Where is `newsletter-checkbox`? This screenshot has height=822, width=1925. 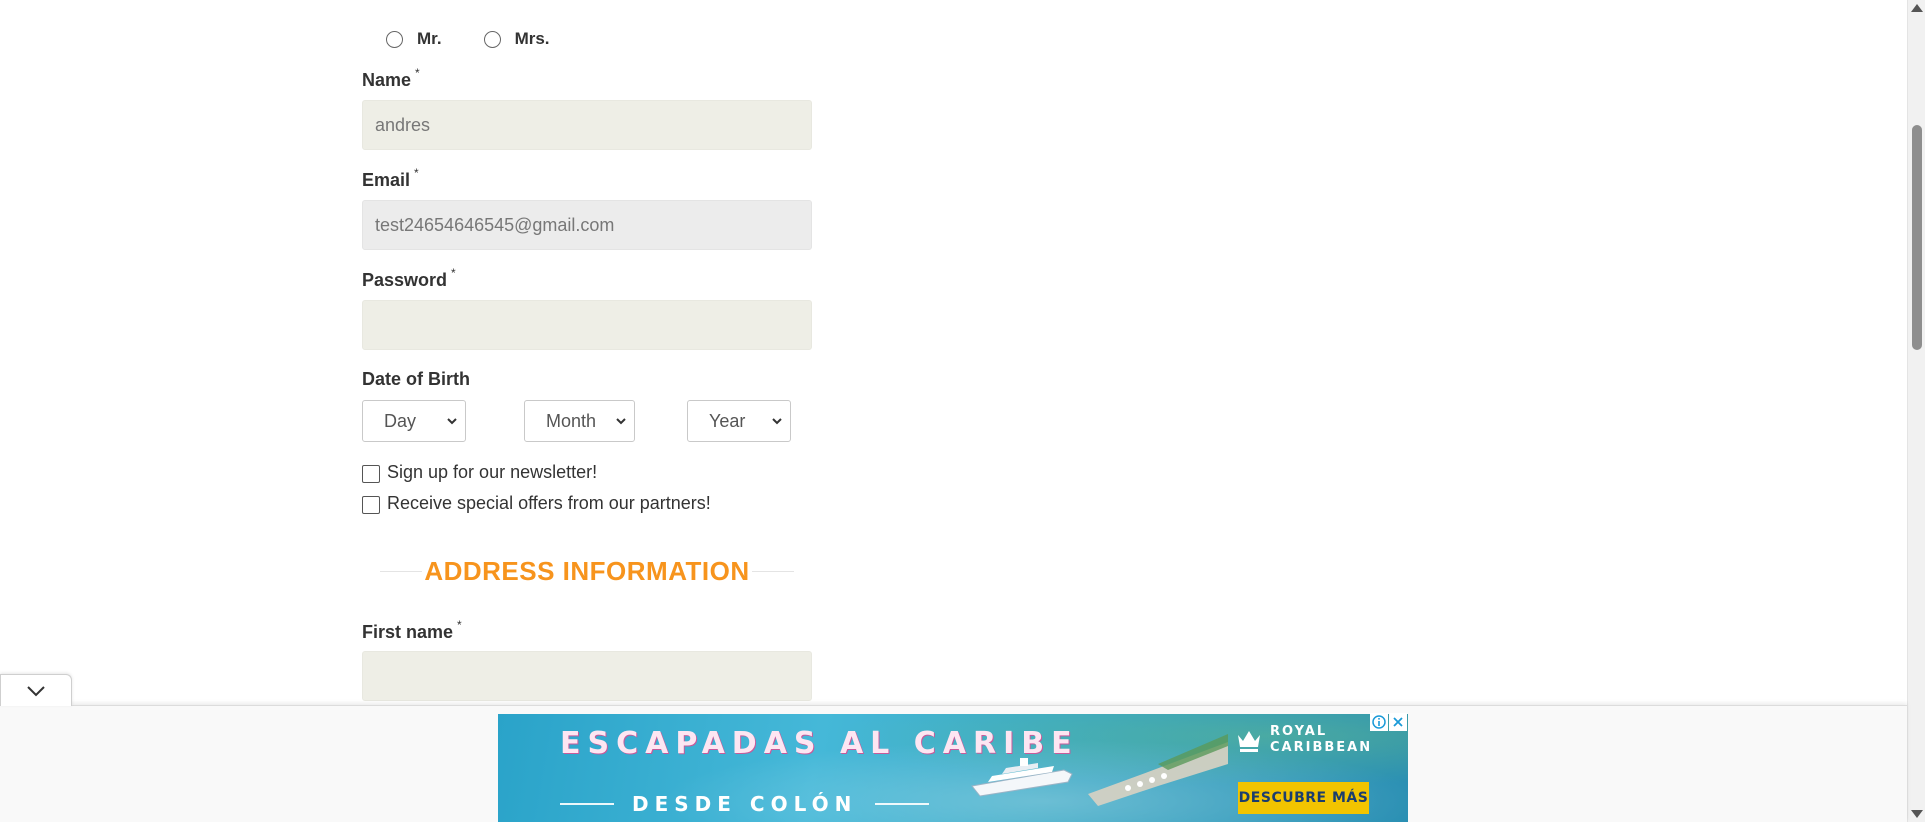 newsletter-checkbox is located at coordinates (371, 474).